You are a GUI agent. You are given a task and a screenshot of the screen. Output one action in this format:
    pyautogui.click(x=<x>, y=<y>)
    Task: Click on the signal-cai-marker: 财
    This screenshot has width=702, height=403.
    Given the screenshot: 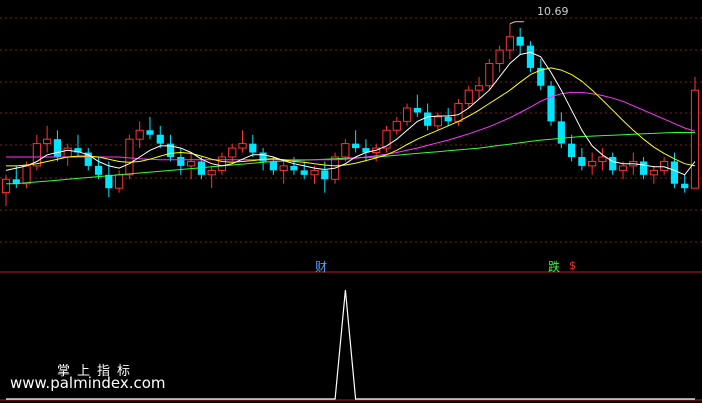 What is the action you would take?
    pyautogui.click(x=321, y=267)
    